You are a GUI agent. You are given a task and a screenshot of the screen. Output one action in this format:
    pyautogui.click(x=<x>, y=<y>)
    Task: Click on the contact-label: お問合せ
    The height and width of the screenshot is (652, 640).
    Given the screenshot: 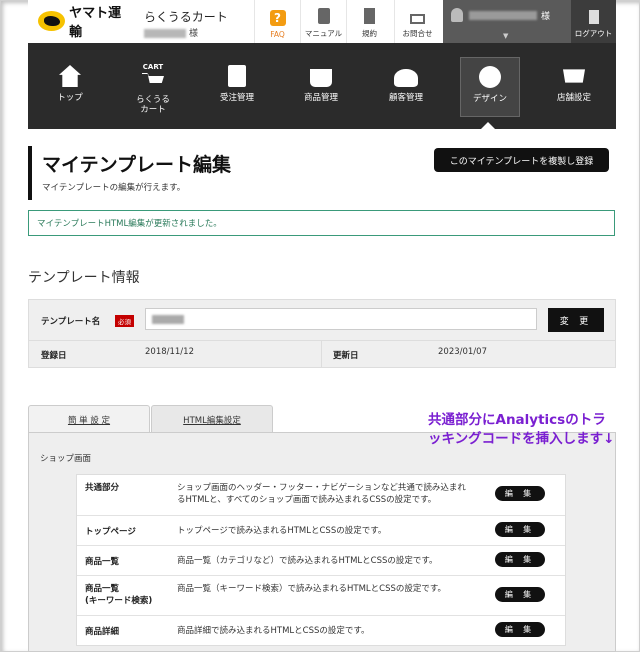 What is the action you would take?
    pyautogui.click(x=417, y=33)
    